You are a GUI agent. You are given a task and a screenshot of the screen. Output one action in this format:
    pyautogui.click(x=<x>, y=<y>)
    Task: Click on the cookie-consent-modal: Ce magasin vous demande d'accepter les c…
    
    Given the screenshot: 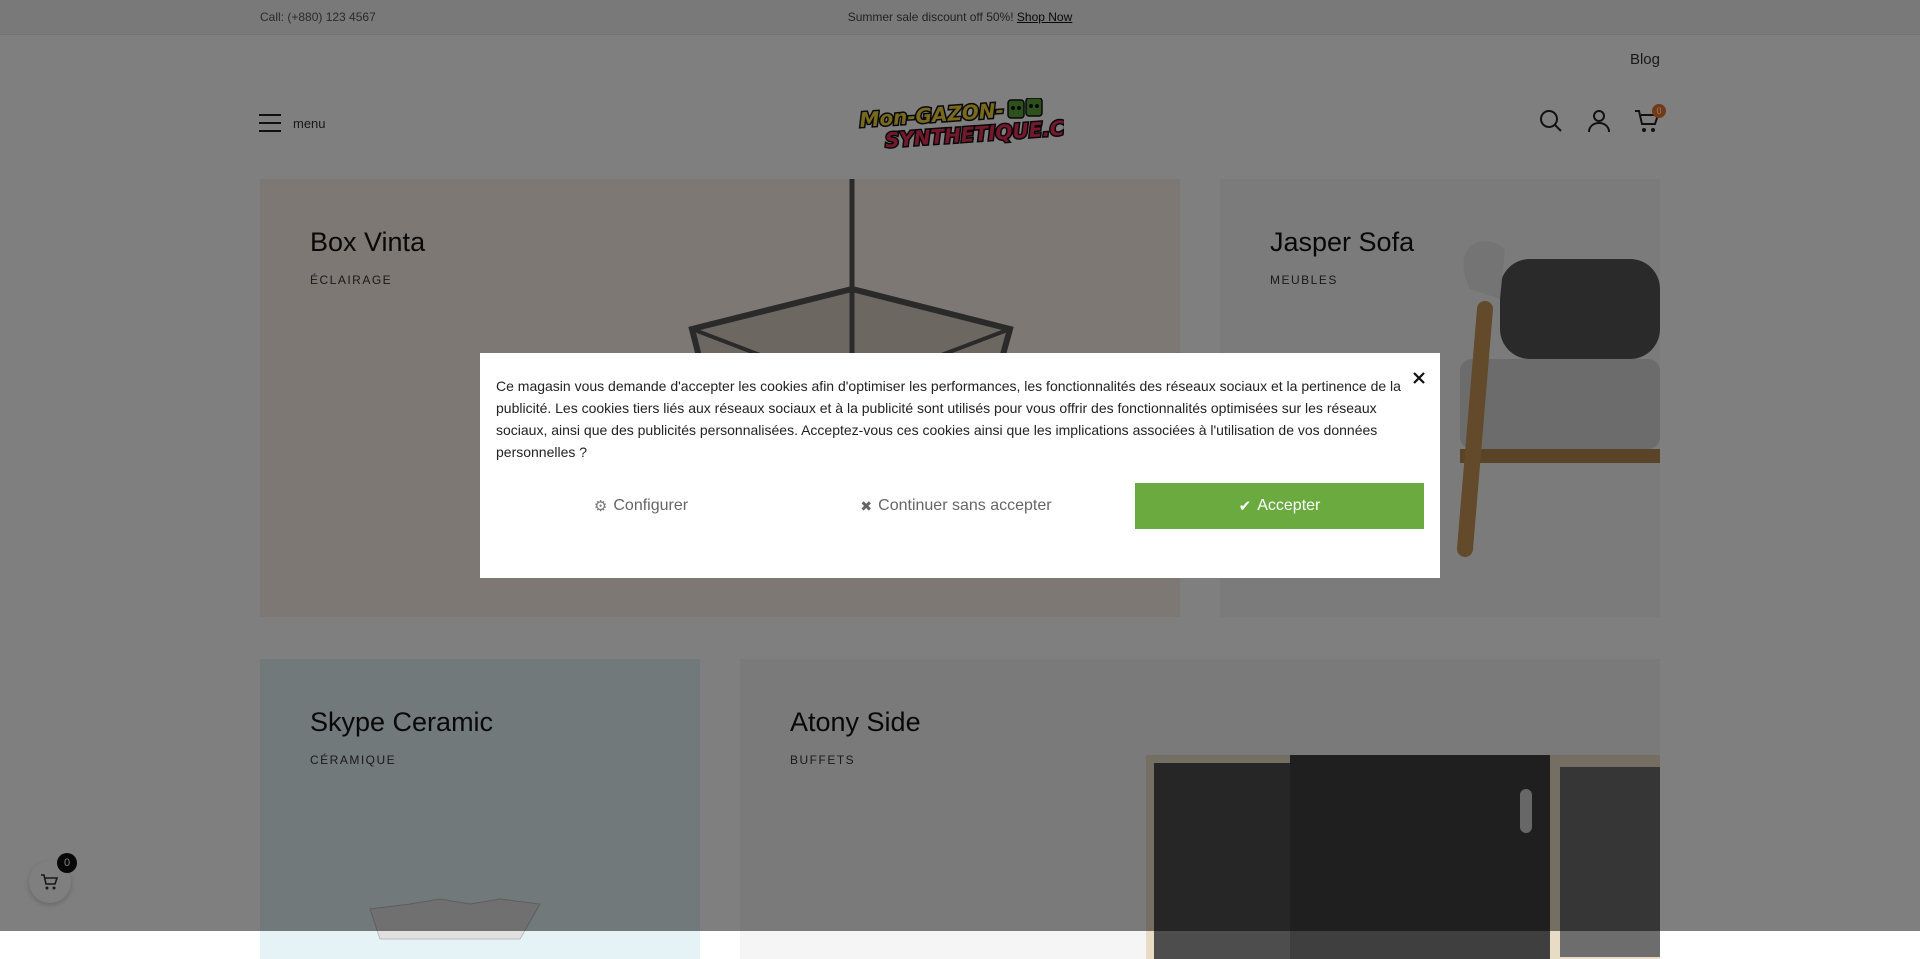 What is the action you would take?
    pyautogui.click(x=960, y=465)
    